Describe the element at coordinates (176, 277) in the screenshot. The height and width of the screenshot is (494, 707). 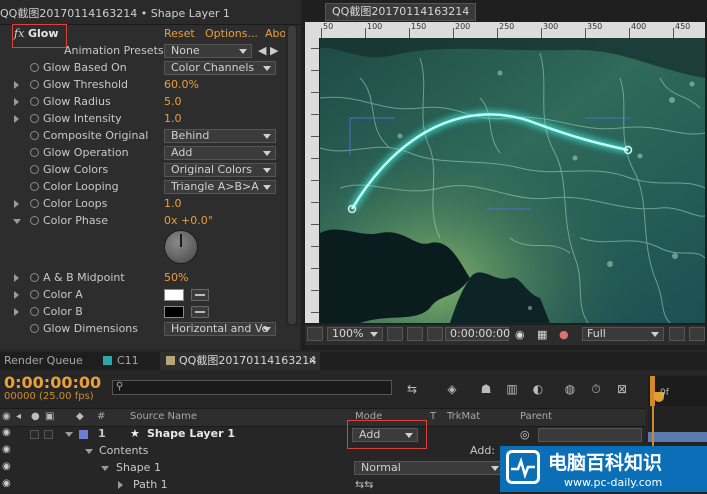
I see `property-value: 50%` at that location.